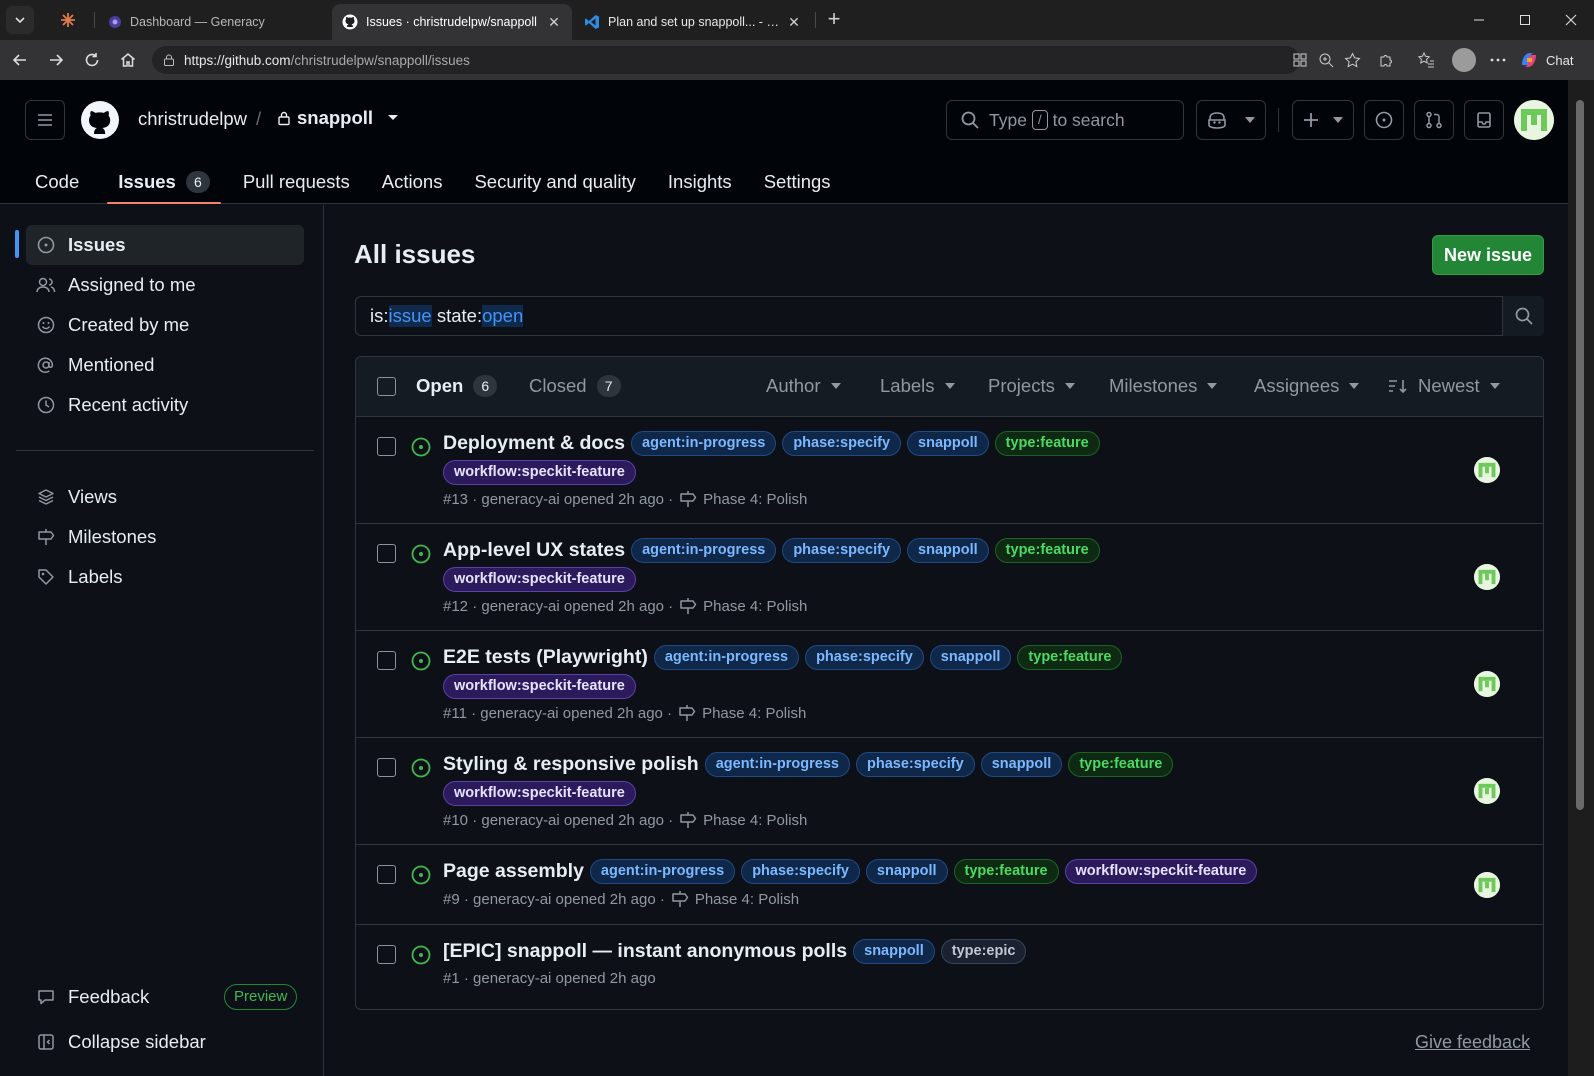 This screenshot has width=1594, height=1076. I want to click on sidebar-item-views: Views, so click(165, 497).